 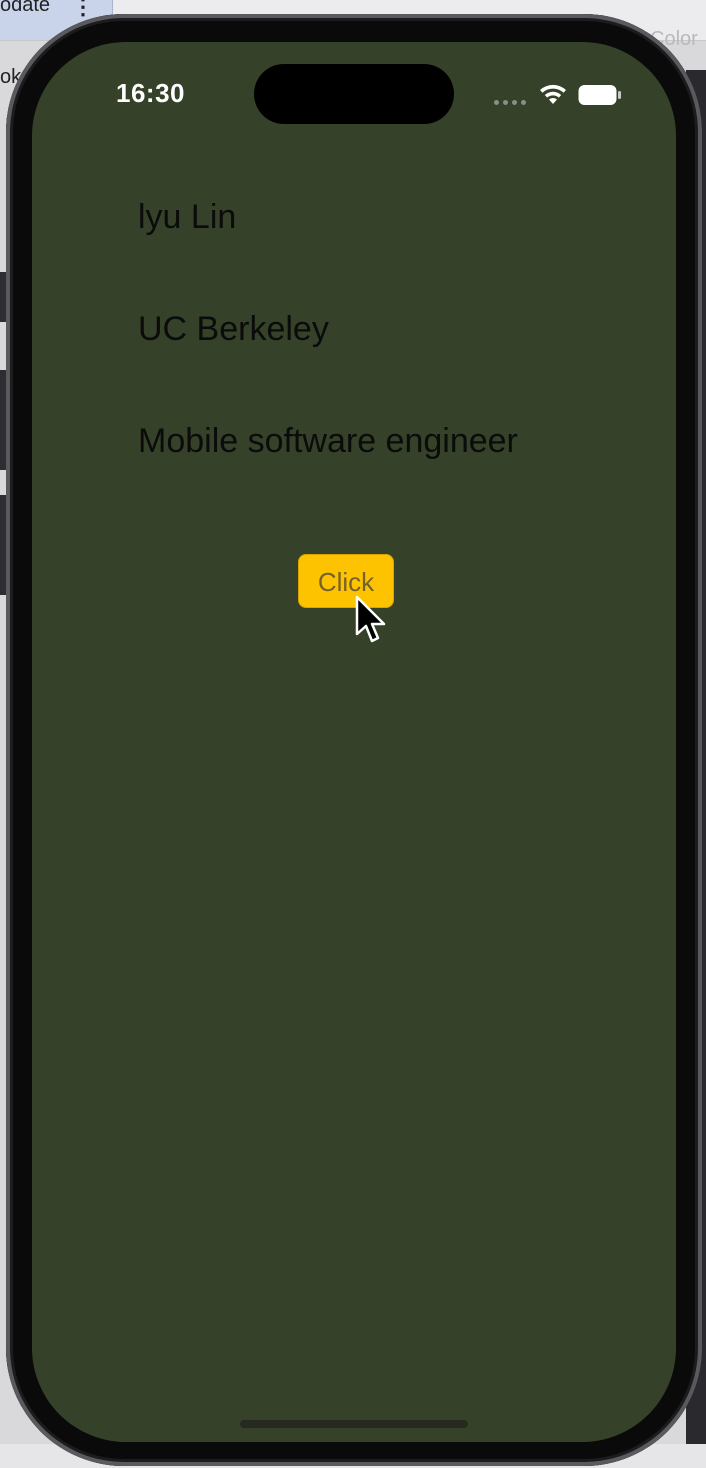 What do you see at coordinates (83, 10) in the screenshot?
I see `vertical-ellipsis-icon: ⋮` at bounding box center [83, 10].